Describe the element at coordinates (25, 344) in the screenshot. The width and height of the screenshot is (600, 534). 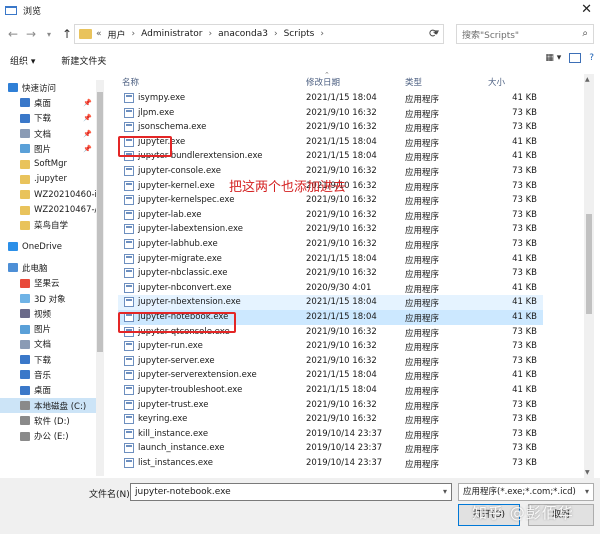
I see `sidebar-pc-4-icon` at that location.